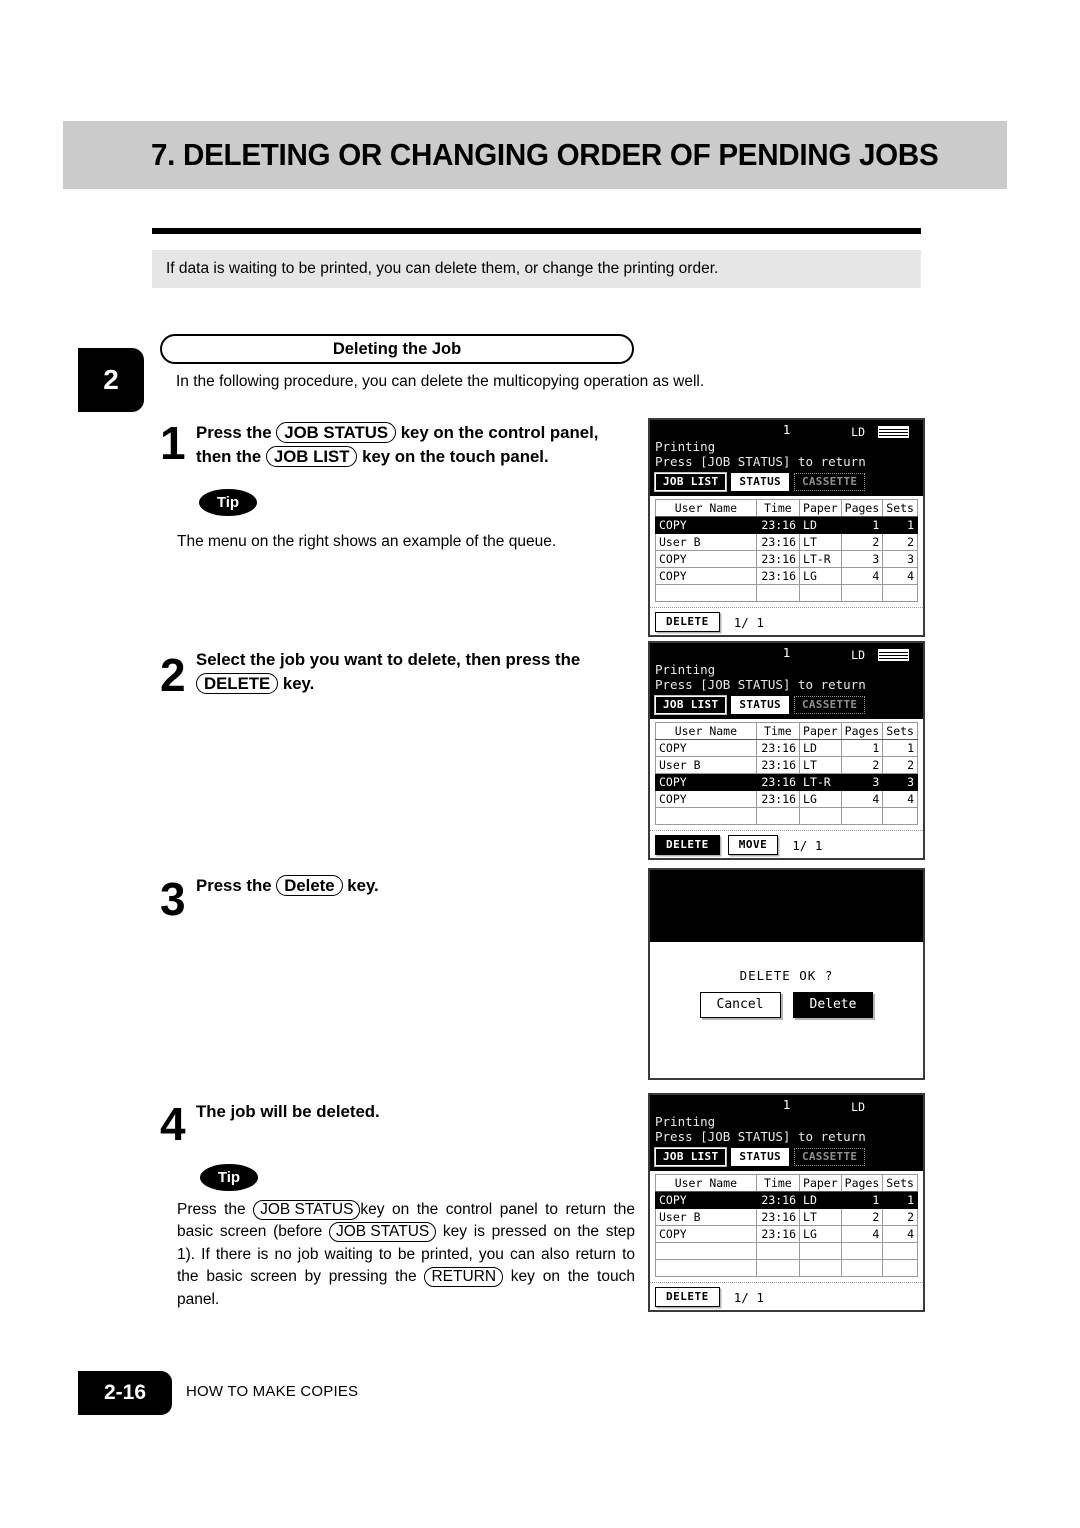 This screenshot has height=1528, width=1080. Describe the element at coordinates (820, 748) in the screenshot. I see `cell-paper: LD` at that location.